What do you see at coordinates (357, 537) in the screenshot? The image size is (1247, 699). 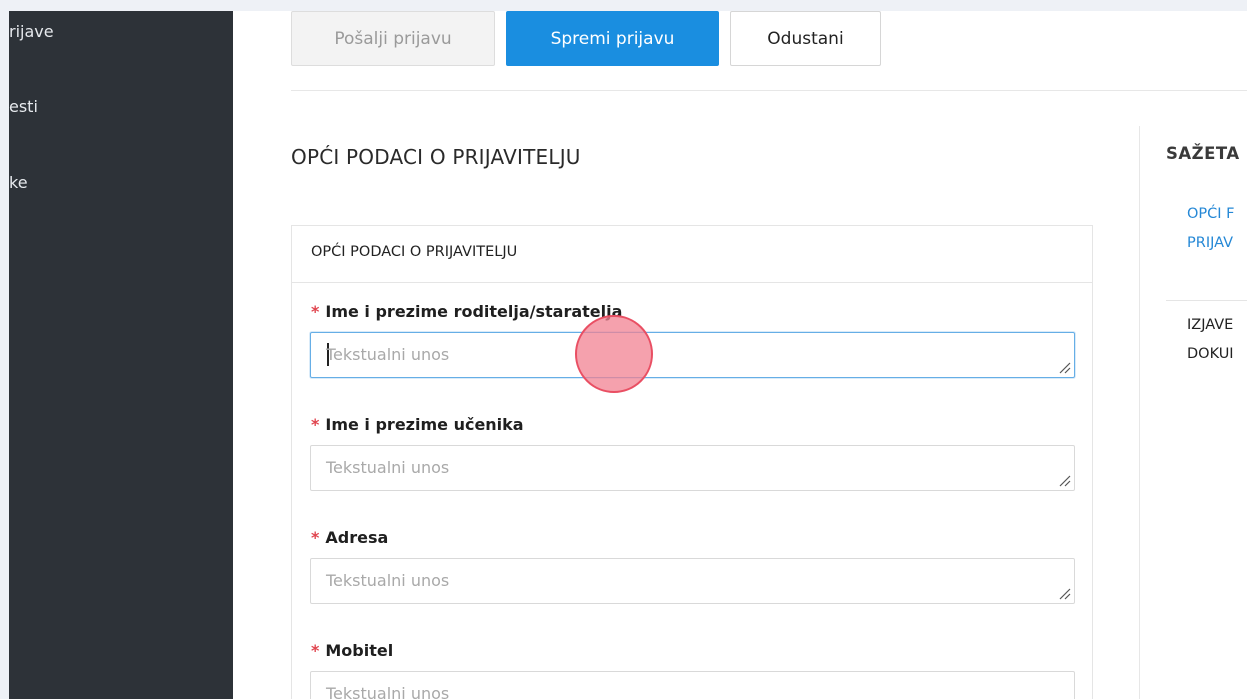 I see `field-label-text: Adresa` at bounding box center [357, 537].